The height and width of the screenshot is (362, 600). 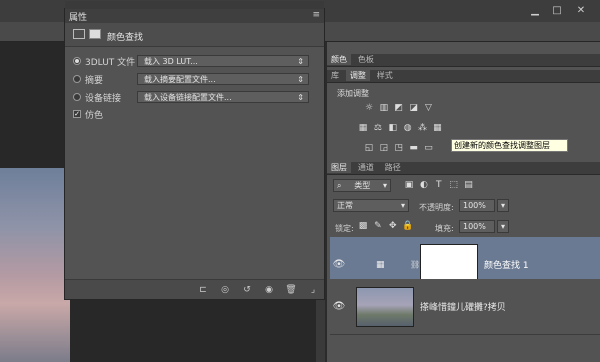 What do you see at coordinates (339, 185) in the screenshot?
I see `filter-search-icon: ⌕` at bounding box center [339, 185].